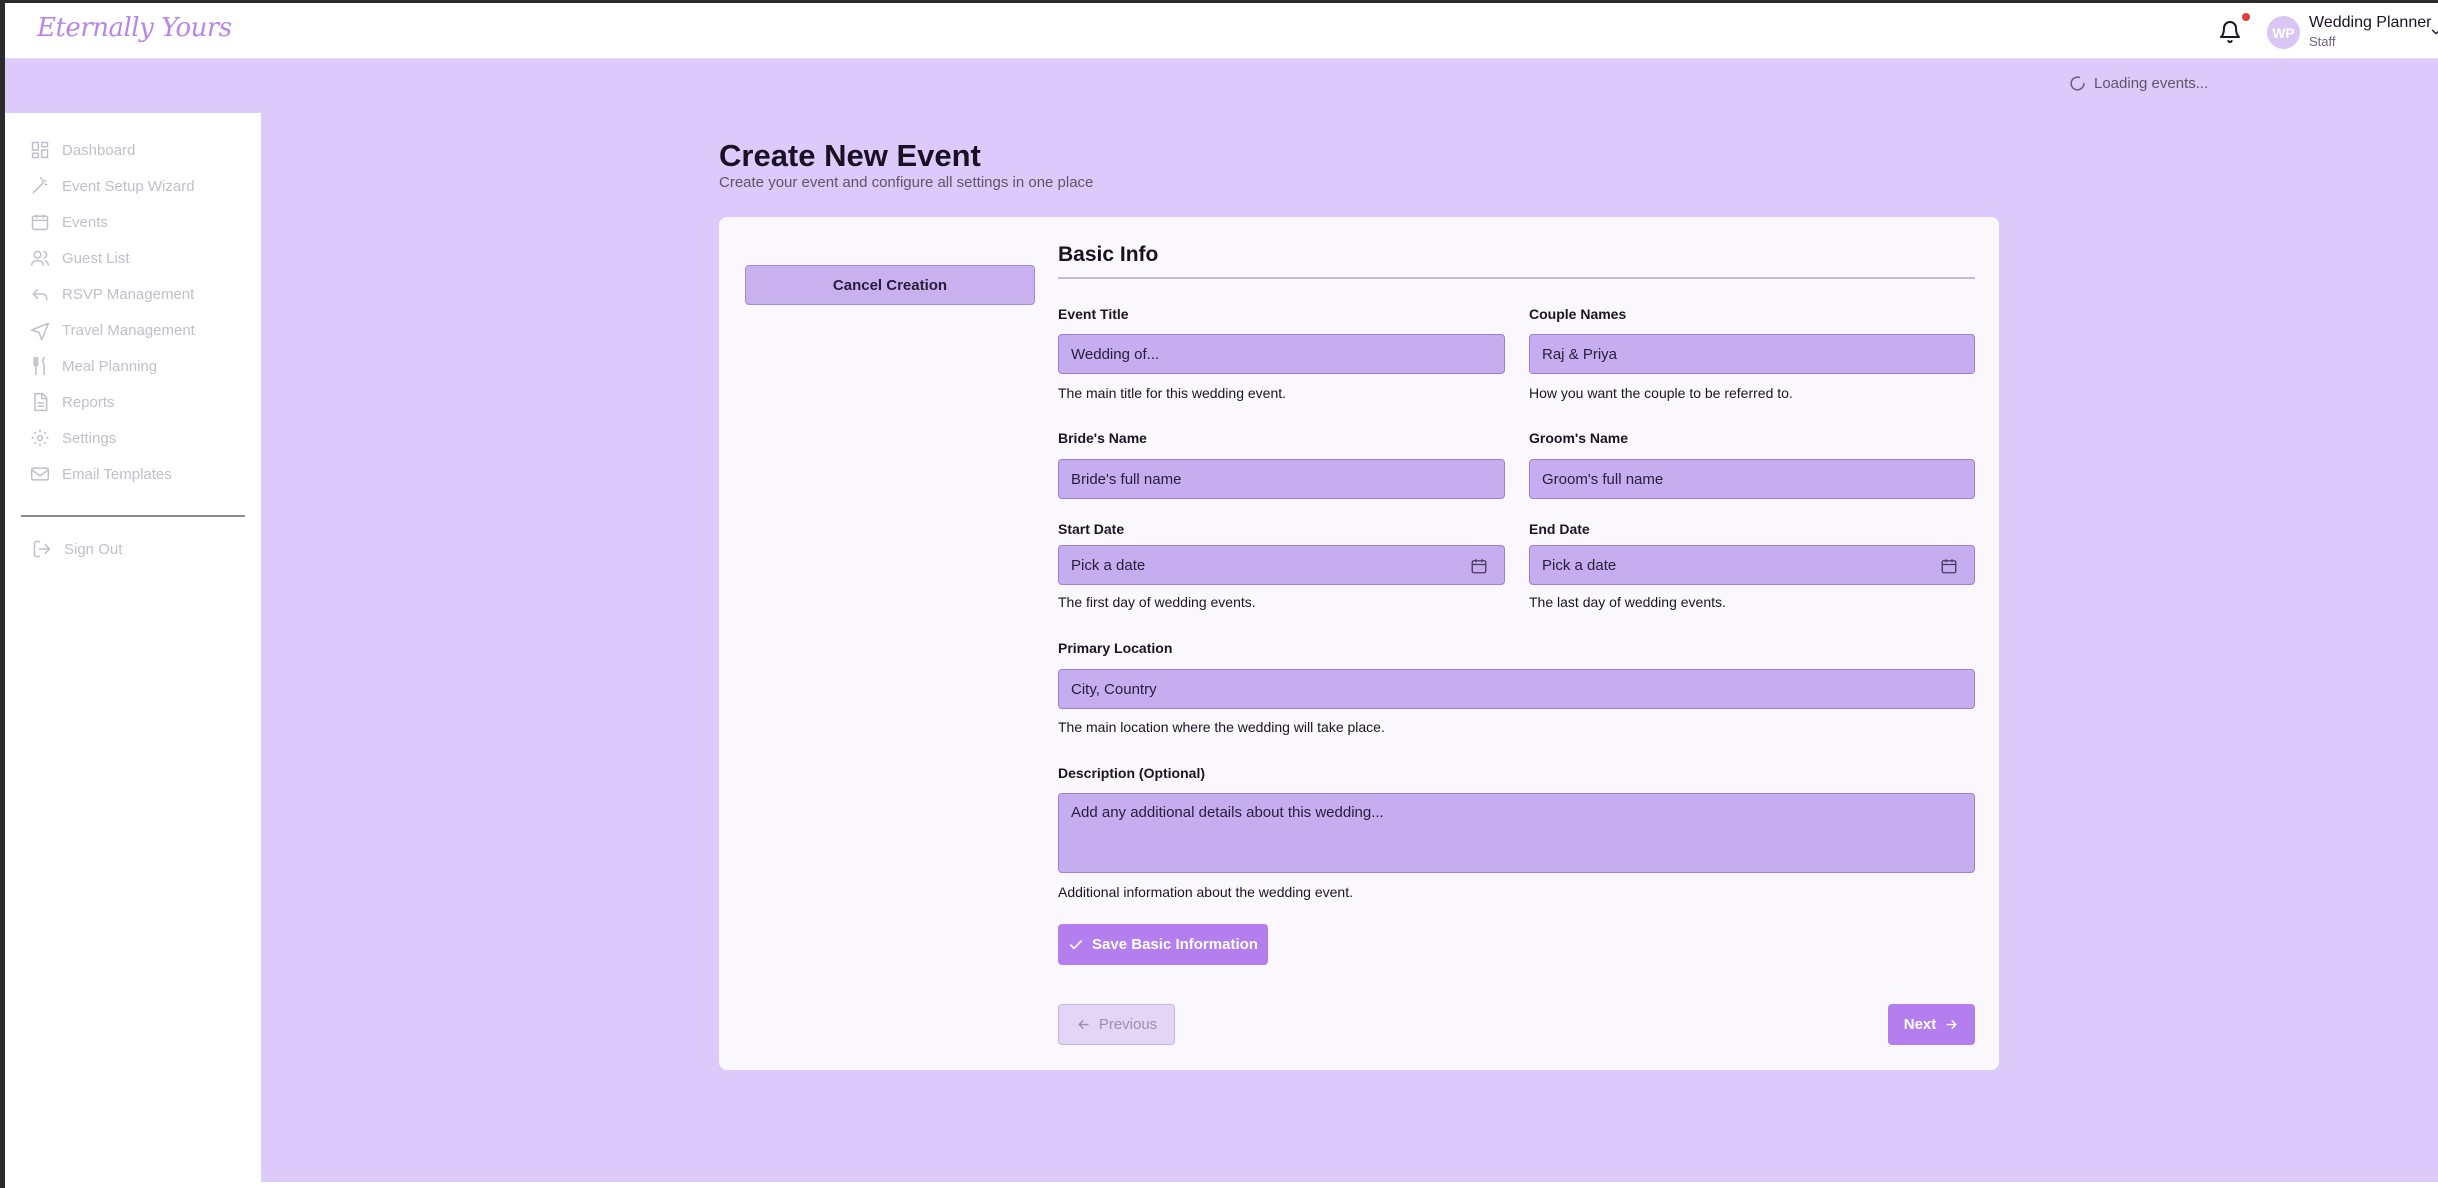 This screenshot has height=1188, width=2438. I want to click on arrow-left-icon, so click(1083, 1024).